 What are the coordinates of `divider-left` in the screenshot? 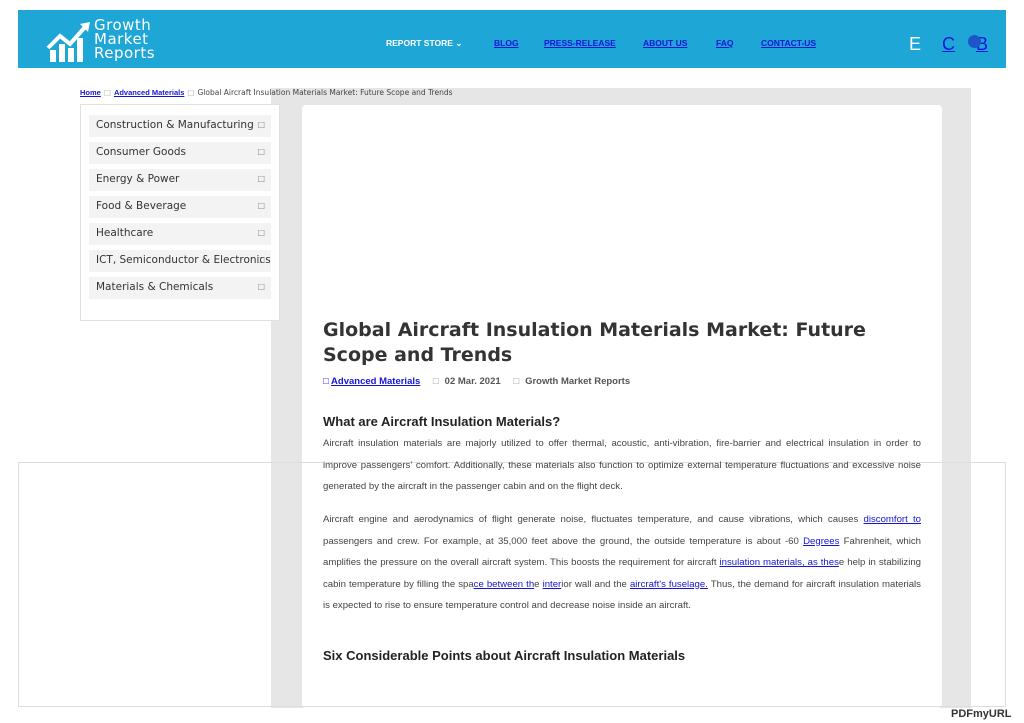 It's located at (18, 584).